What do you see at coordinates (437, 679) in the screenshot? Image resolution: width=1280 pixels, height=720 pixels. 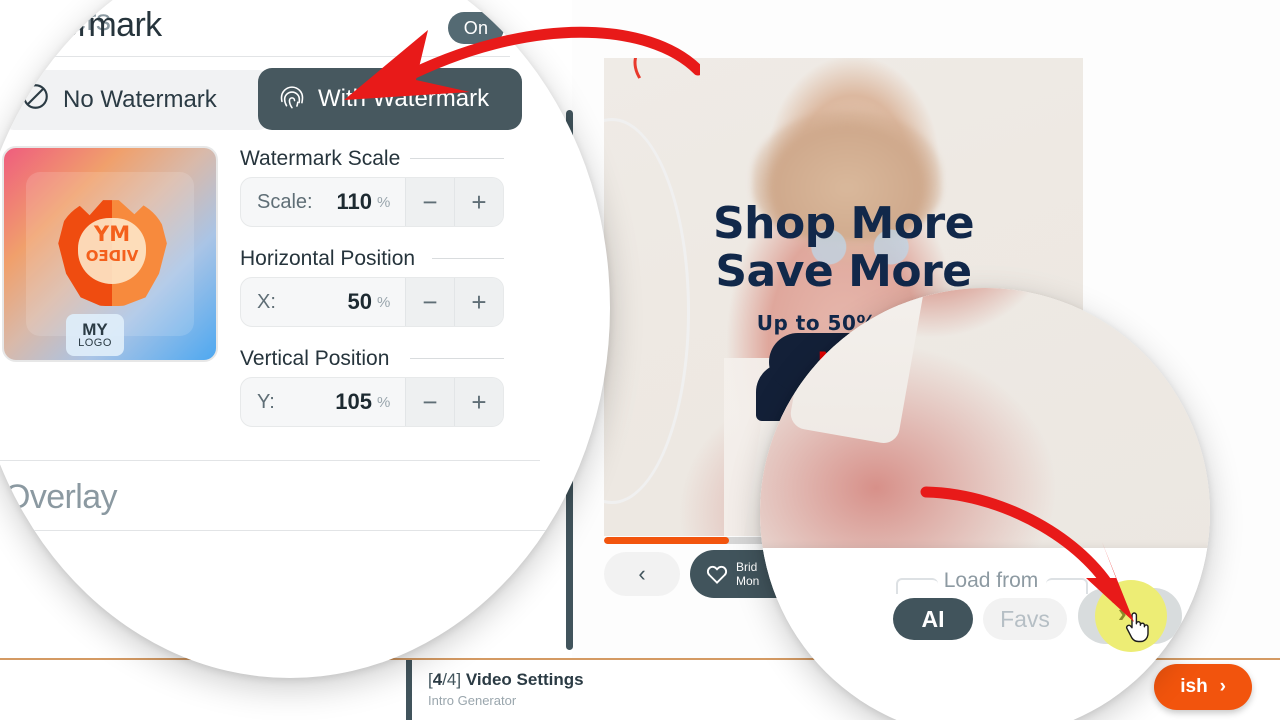 I see `step-current: 4` at bounding box center [437, 679].